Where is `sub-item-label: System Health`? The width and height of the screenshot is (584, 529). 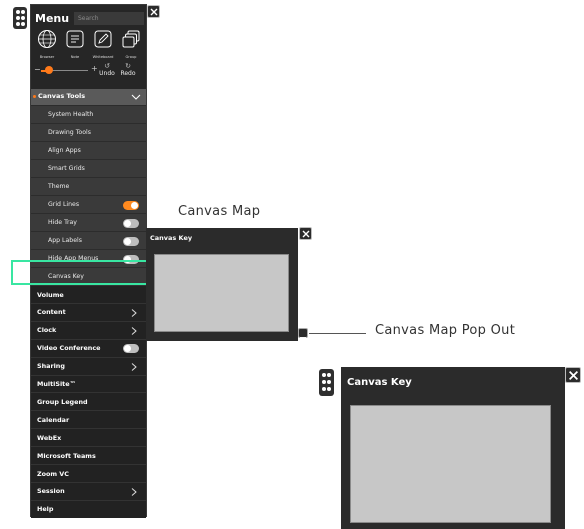
sub-item-label: System Health is located at coordinates (71, 114).